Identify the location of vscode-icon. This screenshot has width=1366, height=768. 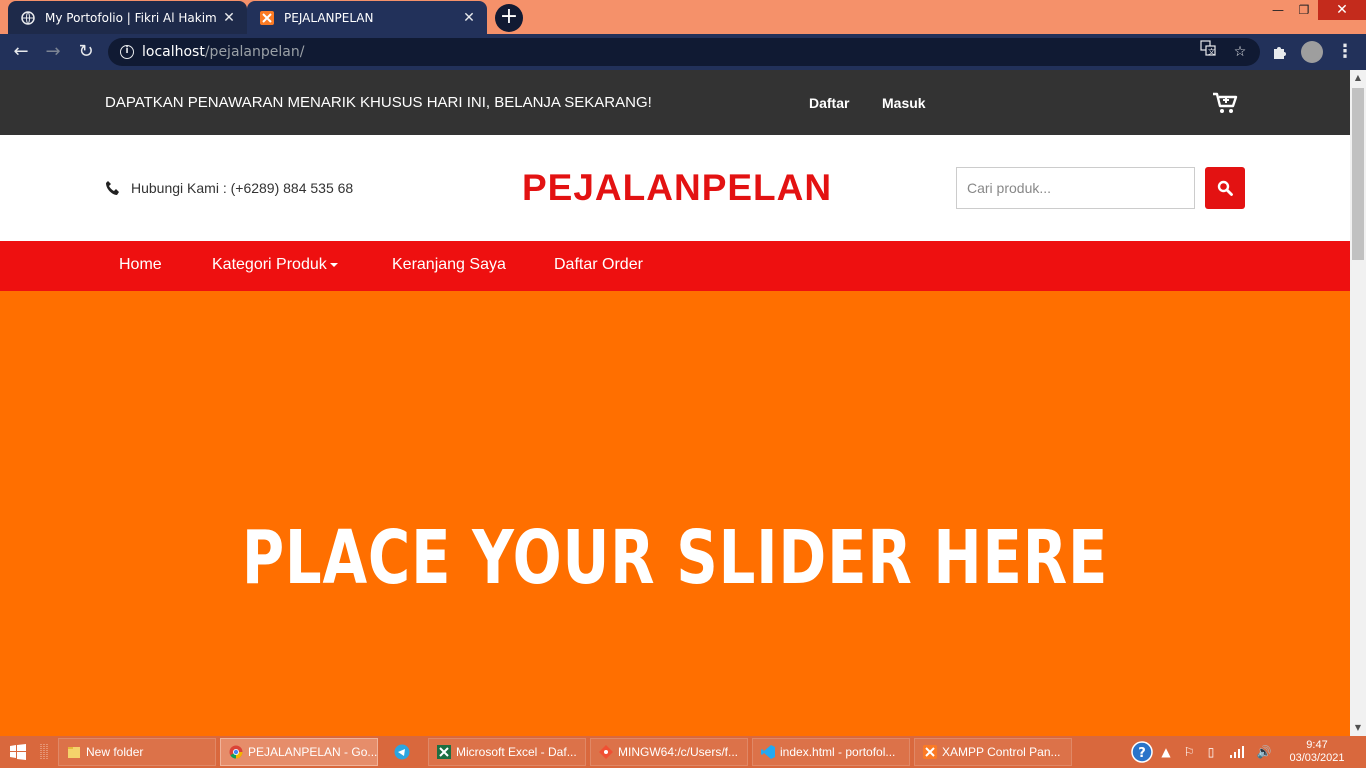
(768, 752).